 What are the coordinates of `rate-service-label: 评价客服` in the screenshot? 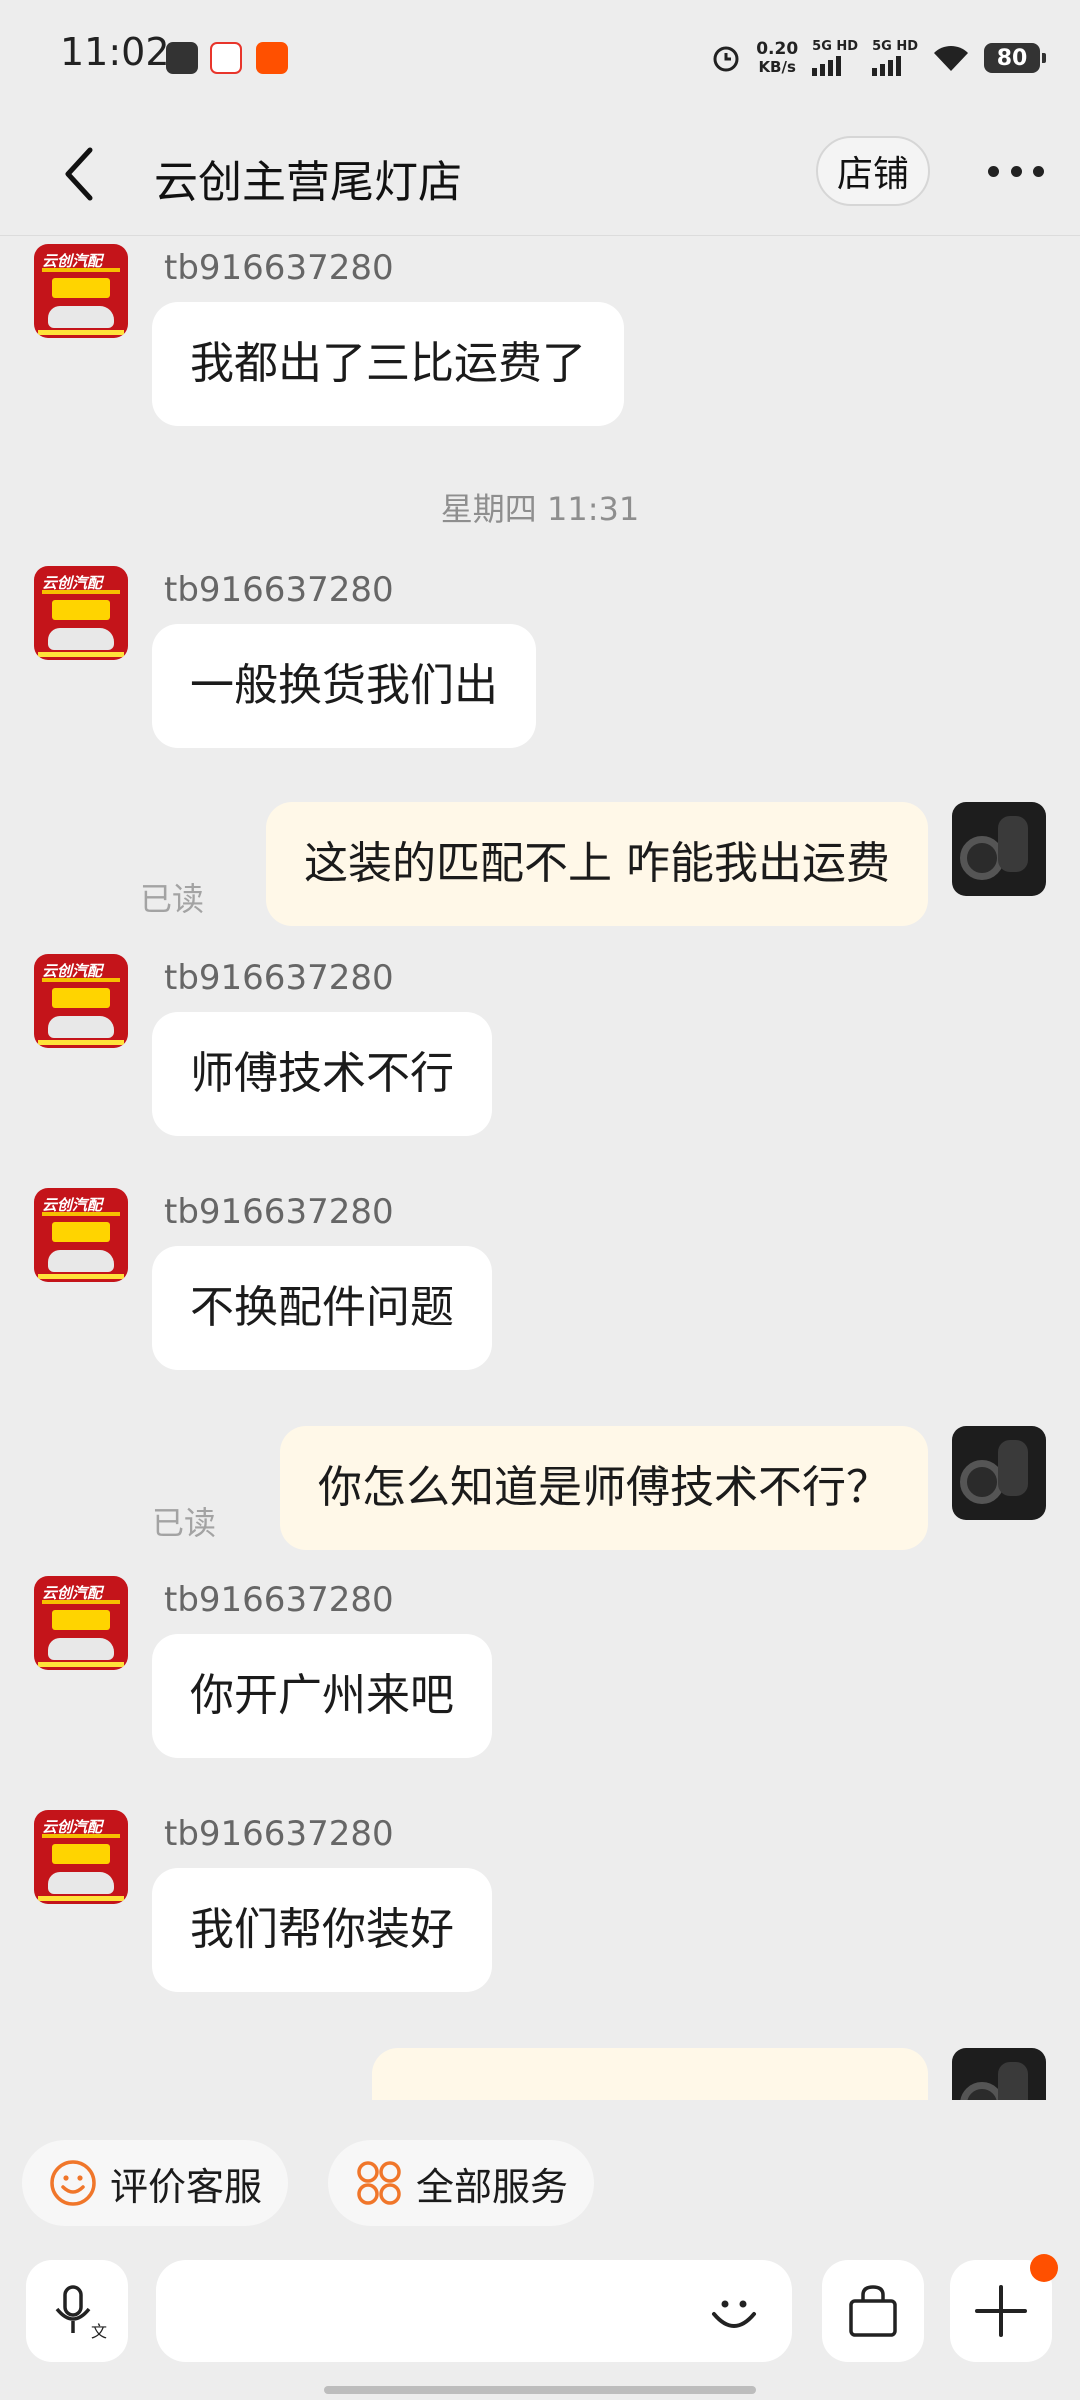 It's located at (186, 2186).